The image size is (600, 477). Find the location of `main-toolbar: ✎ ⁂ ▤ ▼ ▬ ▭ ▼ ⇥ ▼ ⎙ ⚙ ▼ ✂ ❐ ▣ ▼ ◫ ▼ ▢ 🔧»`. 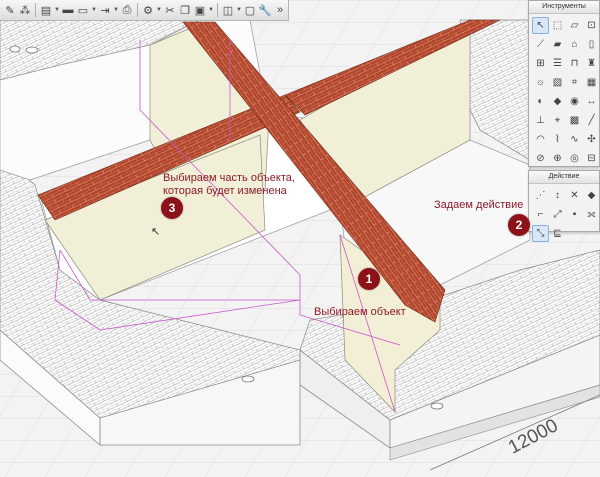

main-toolbar: ✎ ⁂ ▤ ▼ ▬ ▭ ▼ ⇥ ▼ ⎙ ⚙ ▼ ✂ ❐ ▣ ▼ ◫ ▼ ▢ 🔧» is located at coordinates (144, 10).